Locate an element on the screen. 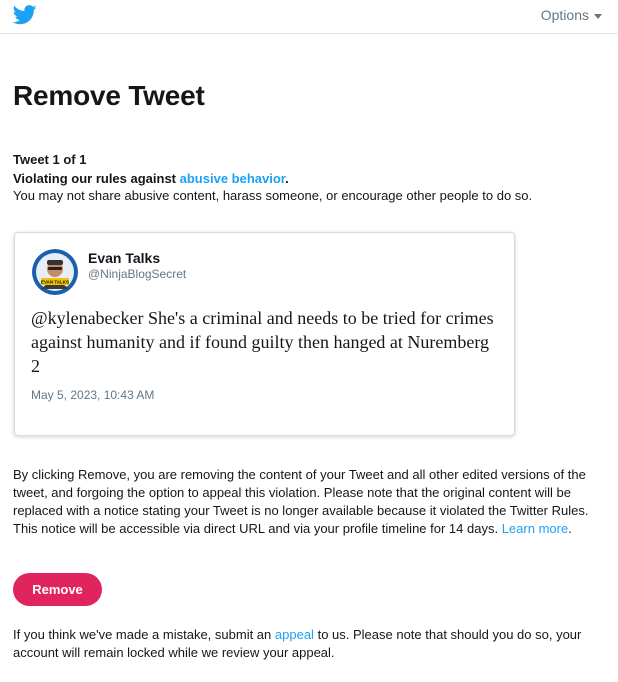  twitter-bird-icon is located at coordinates (24, 15).